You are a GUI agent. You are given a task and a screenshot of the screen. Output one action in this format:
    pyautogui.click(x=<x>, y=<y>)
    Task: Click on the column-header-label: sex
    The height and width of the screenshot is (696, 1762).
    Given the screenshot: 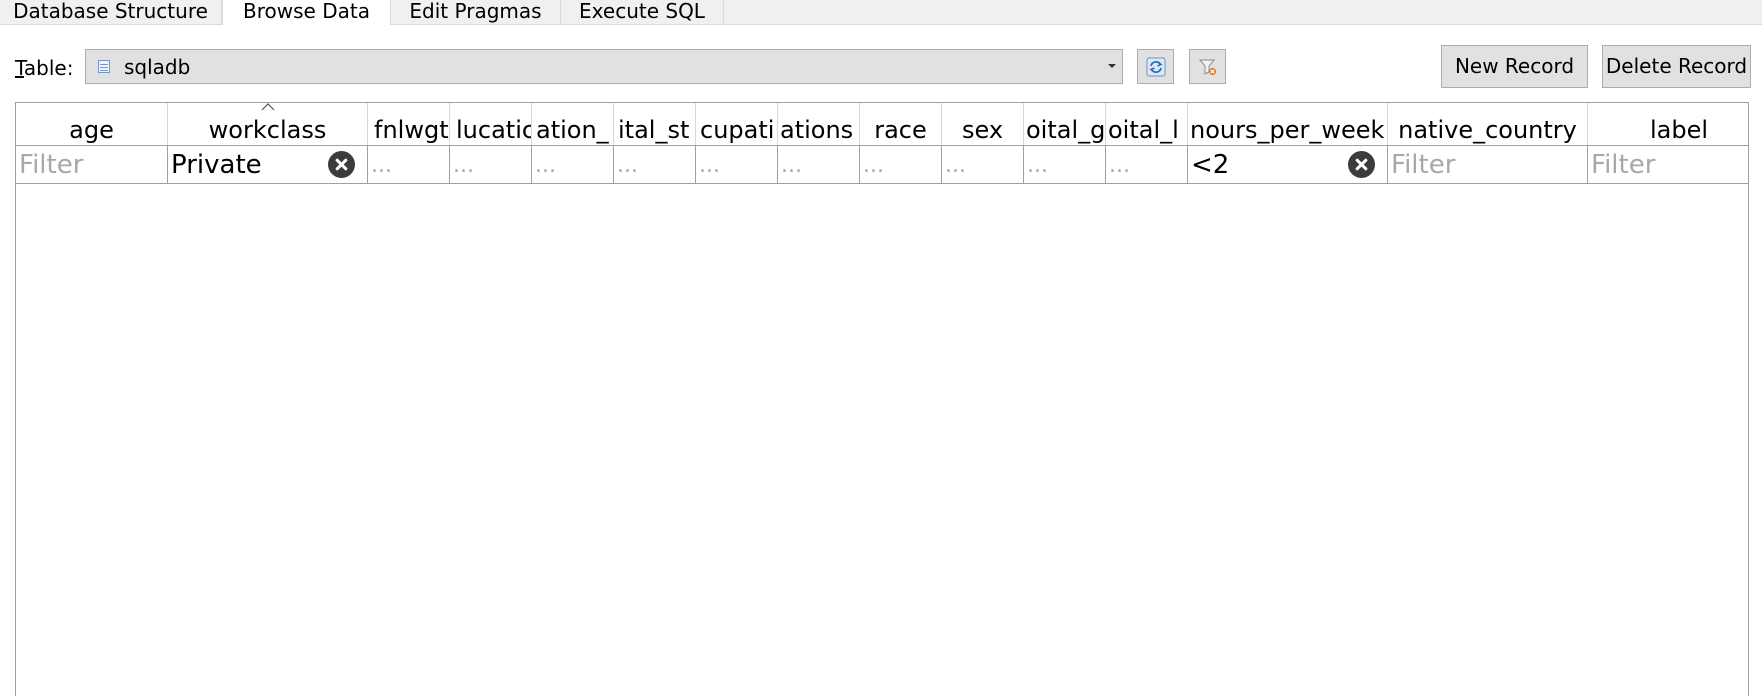 What is the action you would take?
    pyautogui.click(x=982, y=130)
    